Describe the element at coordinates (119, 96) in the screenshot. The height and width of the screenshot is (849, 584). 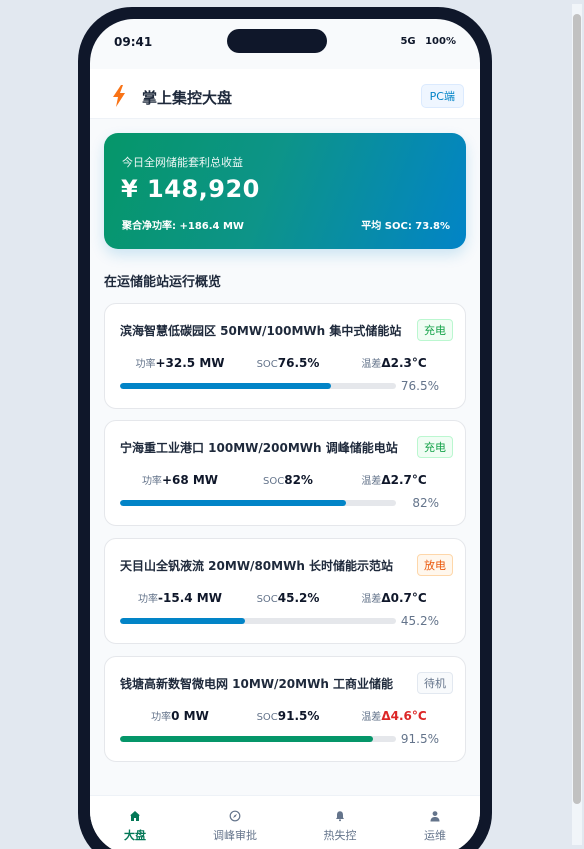
I see `lightning-icon` at that location.